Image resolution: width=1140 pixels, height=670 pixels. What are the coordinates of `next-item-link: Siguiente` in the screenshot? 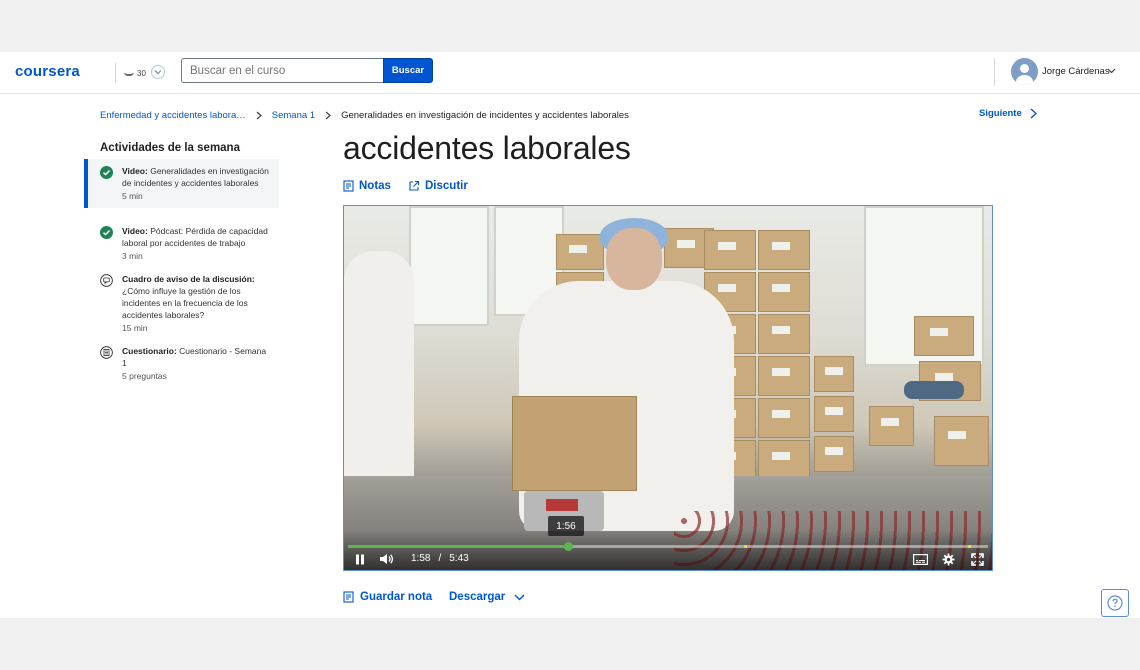 It's located at (1008, 113).